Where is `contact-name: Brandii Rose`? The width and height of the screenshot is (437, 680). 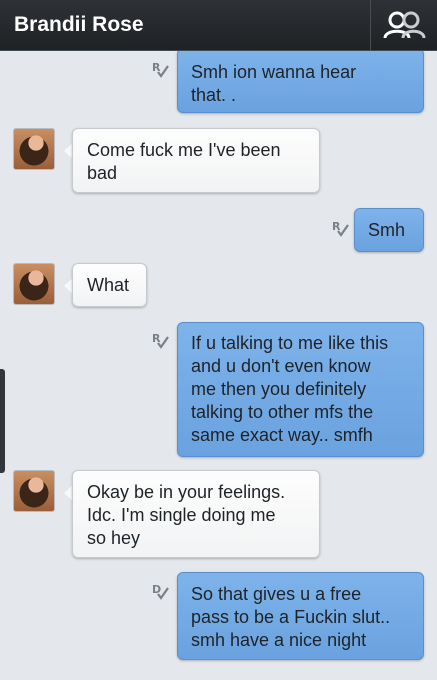
contact-name: Brandii Rose is located at coordinates (79, 24).